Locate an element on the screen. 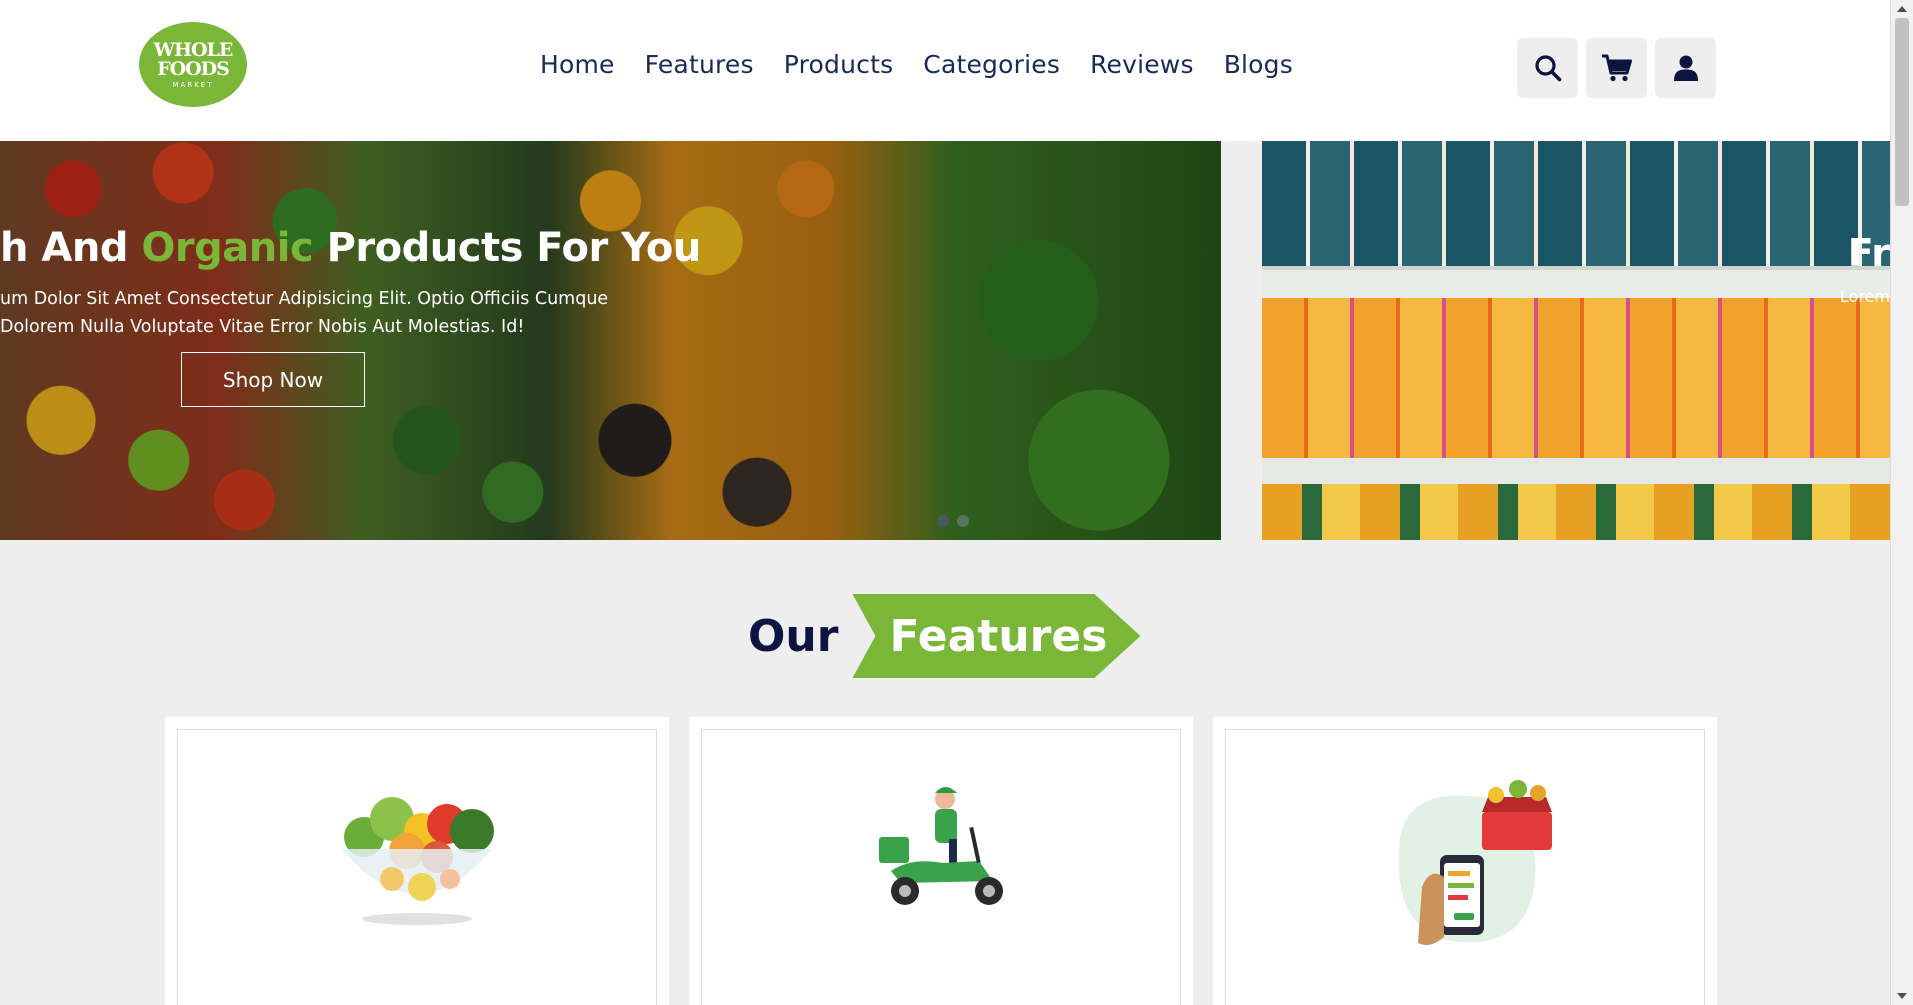 This screenshot has height=1005, width=1913. nav-home: Home is located at coordinates (577, 64).